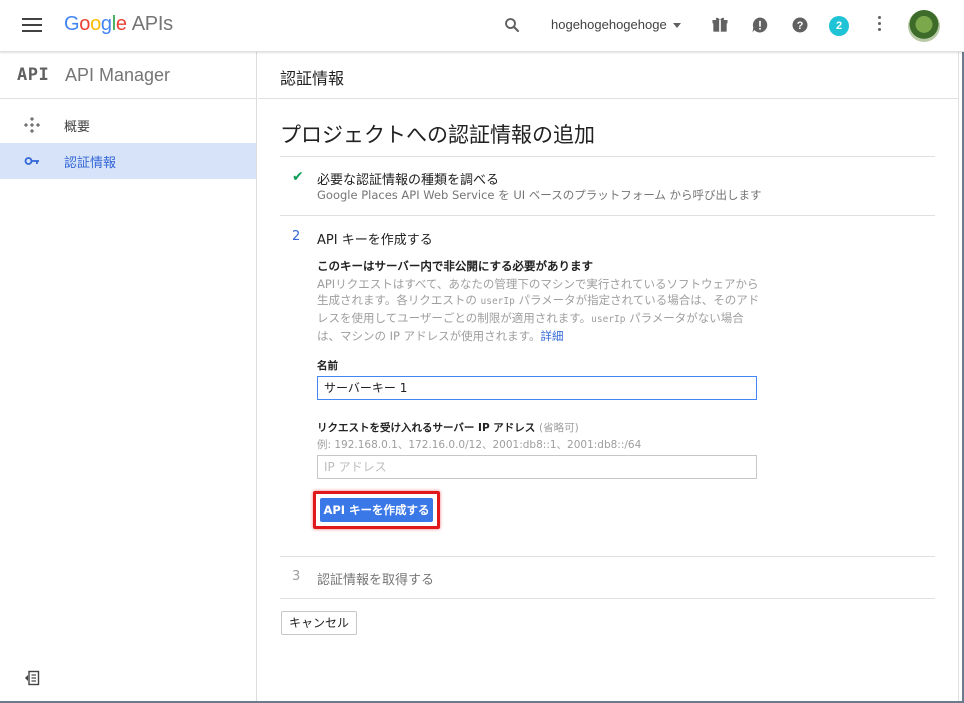 The image size is (964, 703). I want to click on overview-icon, so click(32, 125).